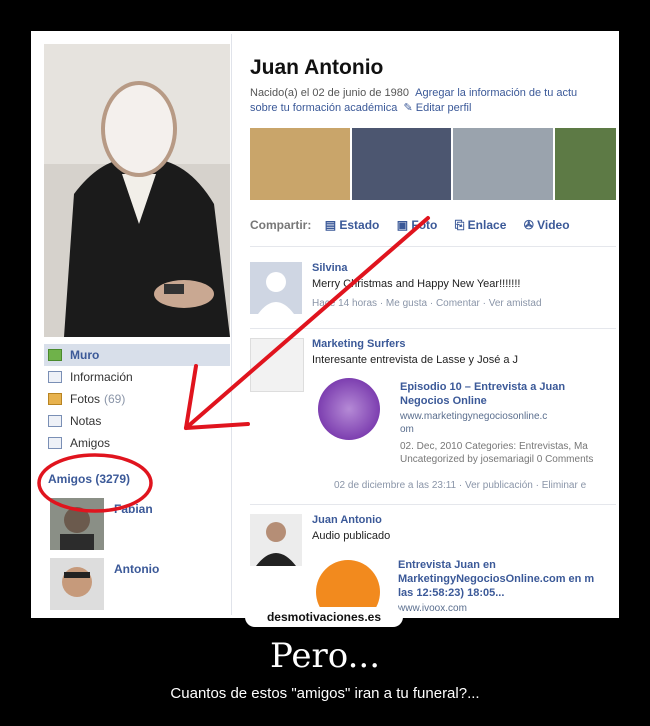 Image resolution: width=650 pixels, height=726 pixels. Describe the element at coordinates (281, 225) in the screenshot. I see `share-label: Compartir:` at that location.